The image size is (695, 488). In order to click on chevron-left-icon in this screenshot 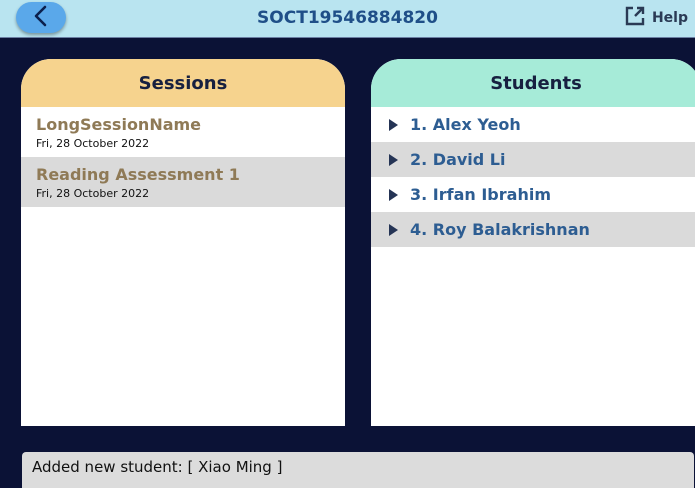, I will do `click(41, 18)`.